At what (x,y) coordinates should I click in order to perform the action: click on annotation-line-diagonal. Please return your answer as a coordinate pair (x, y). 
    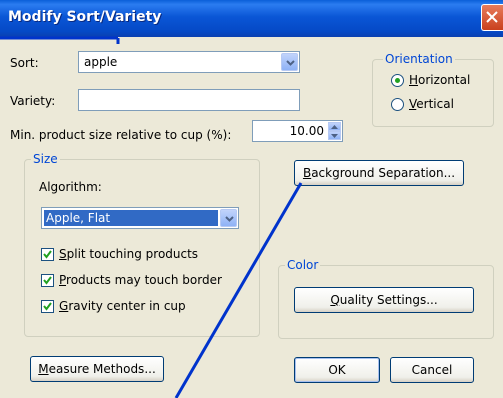
    Looking at the image, I should click on (238, 290).